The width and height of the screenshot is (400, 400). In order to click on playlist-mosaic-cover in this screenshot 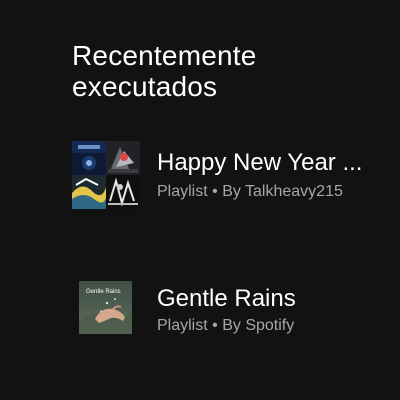, I will do `click(106, 175)`.